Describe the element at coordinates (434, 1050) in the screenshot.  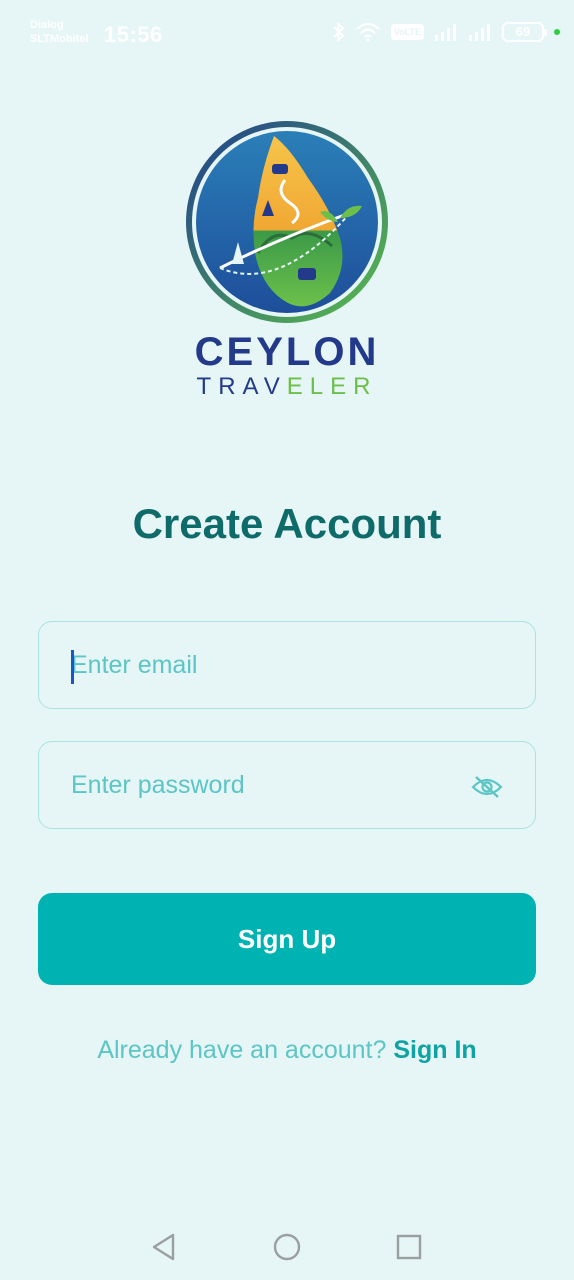
I see `sign-in-link: Sign In` at that location.